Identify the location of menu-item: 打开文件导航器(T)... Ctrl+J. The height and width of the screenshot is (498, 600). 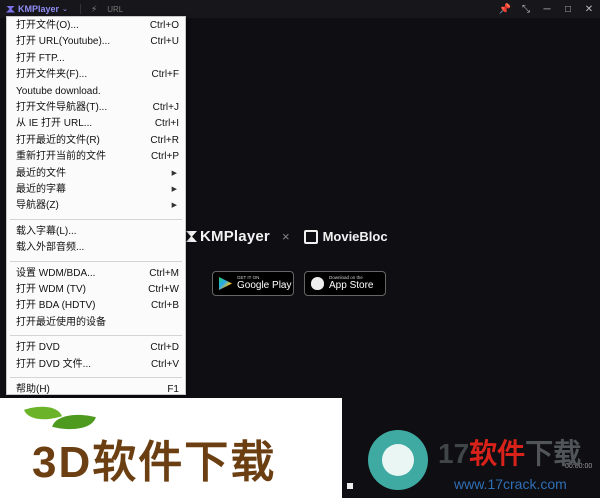
(97, 108).